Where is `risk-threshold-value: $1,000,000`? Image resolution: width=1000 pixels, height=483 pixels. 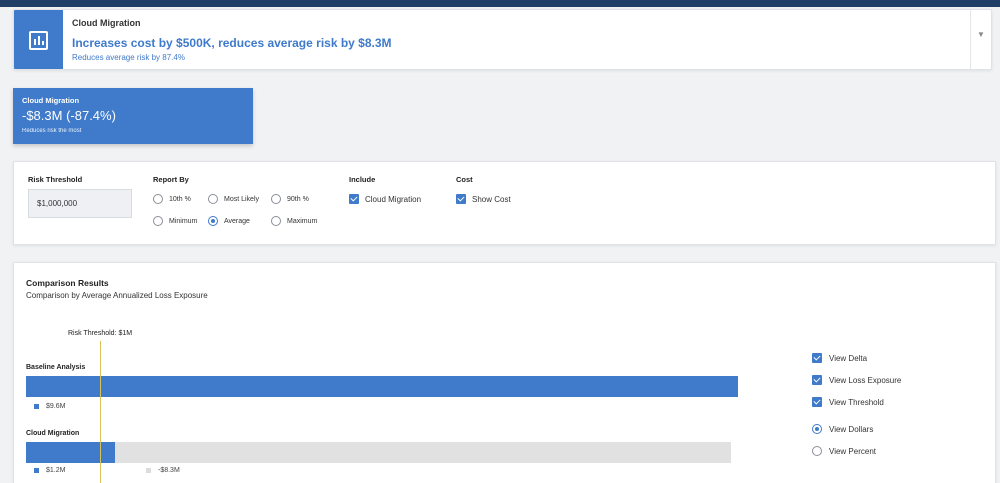
risk-threshold-value: $1,000,000 is located at coordinates (57, 203).